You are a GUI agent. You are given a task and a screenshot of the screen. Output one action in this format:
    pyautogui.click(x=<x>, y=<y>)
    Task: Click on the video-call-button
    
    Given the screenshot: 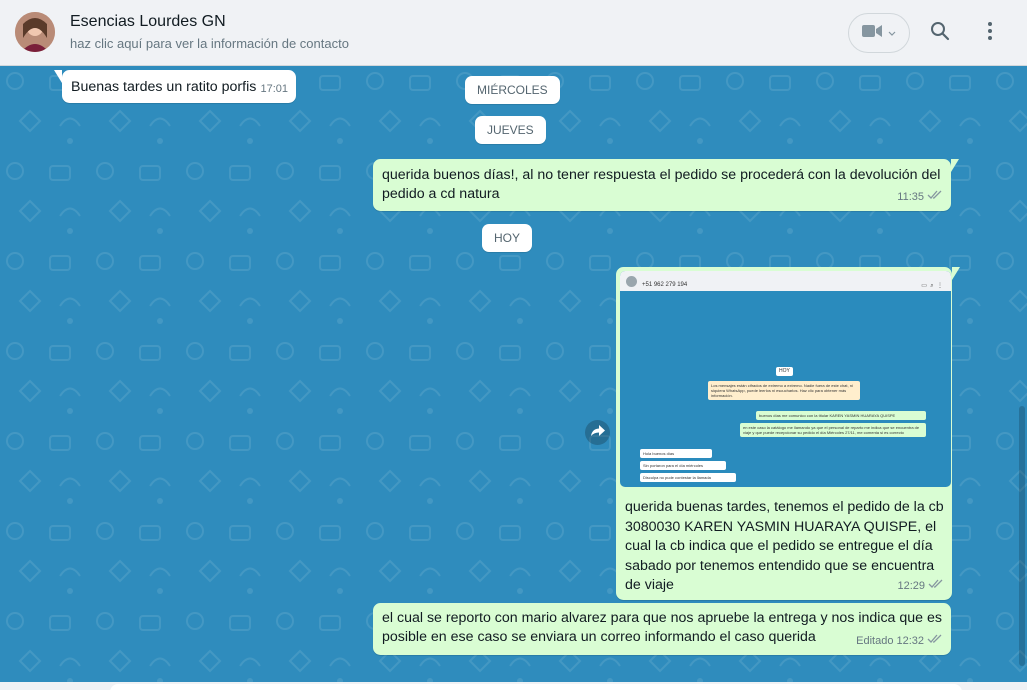 What is the action you would take?
    pyautogui.click(x=879, y=33)
    